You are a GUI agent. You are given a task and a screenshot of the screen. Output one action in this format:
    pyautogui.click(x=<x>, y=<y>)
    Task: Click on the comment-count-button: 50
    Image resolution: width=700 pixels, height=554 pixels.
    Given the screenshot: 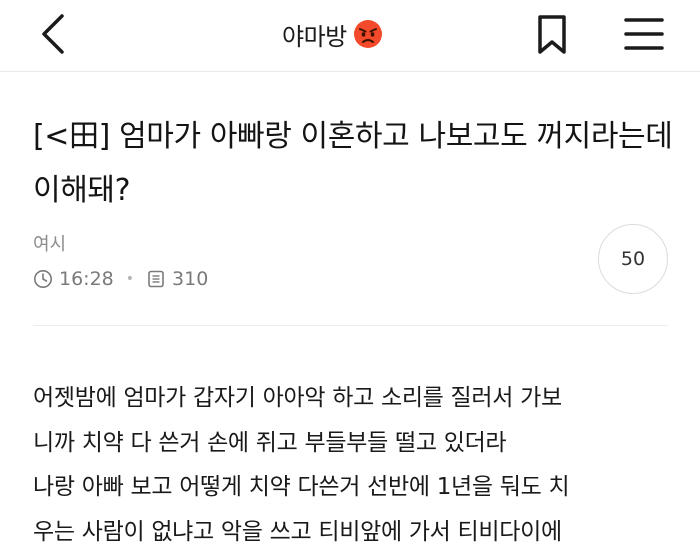 What is the action you would take?
    pyautogui.click(x=633, y=259)
    